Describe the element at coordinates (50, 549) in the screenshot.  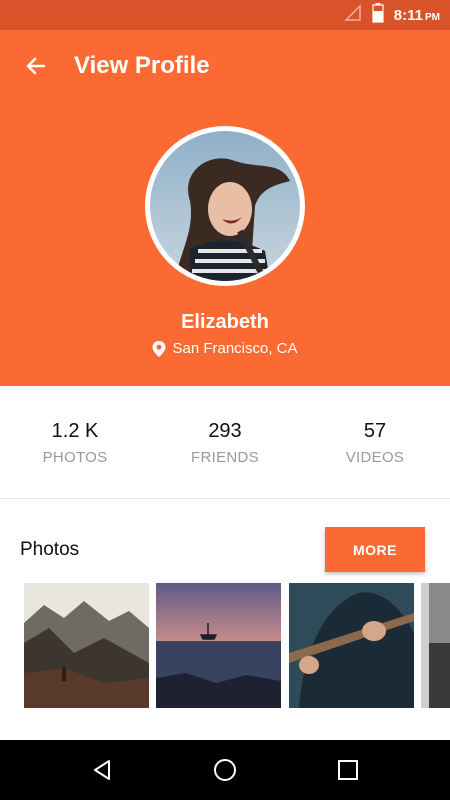
I see `photos-section-title: Photos` at that location.